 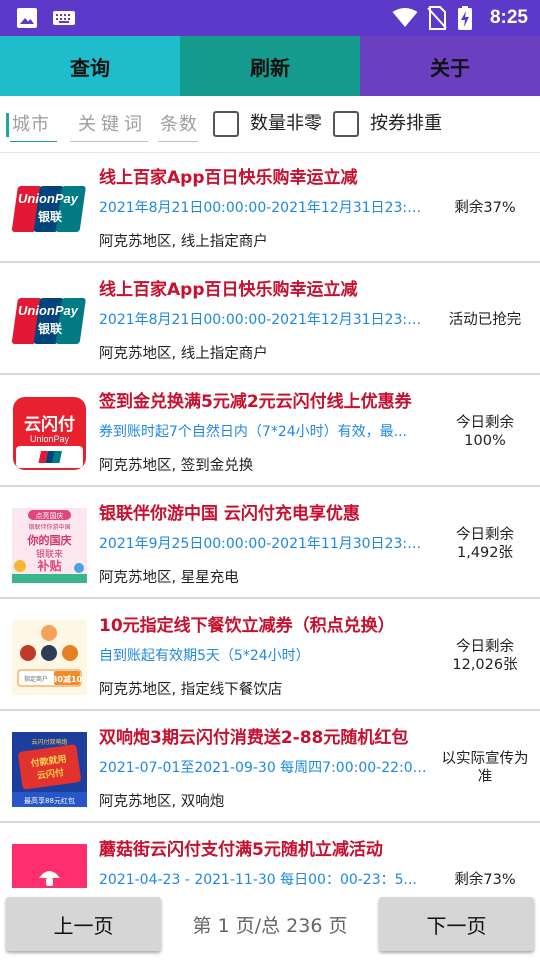 What do you see at coordinates (485, 656) in the screenshot?
I see `item-status: 今日剩余 12,026张` at bounding box center [485, 656].